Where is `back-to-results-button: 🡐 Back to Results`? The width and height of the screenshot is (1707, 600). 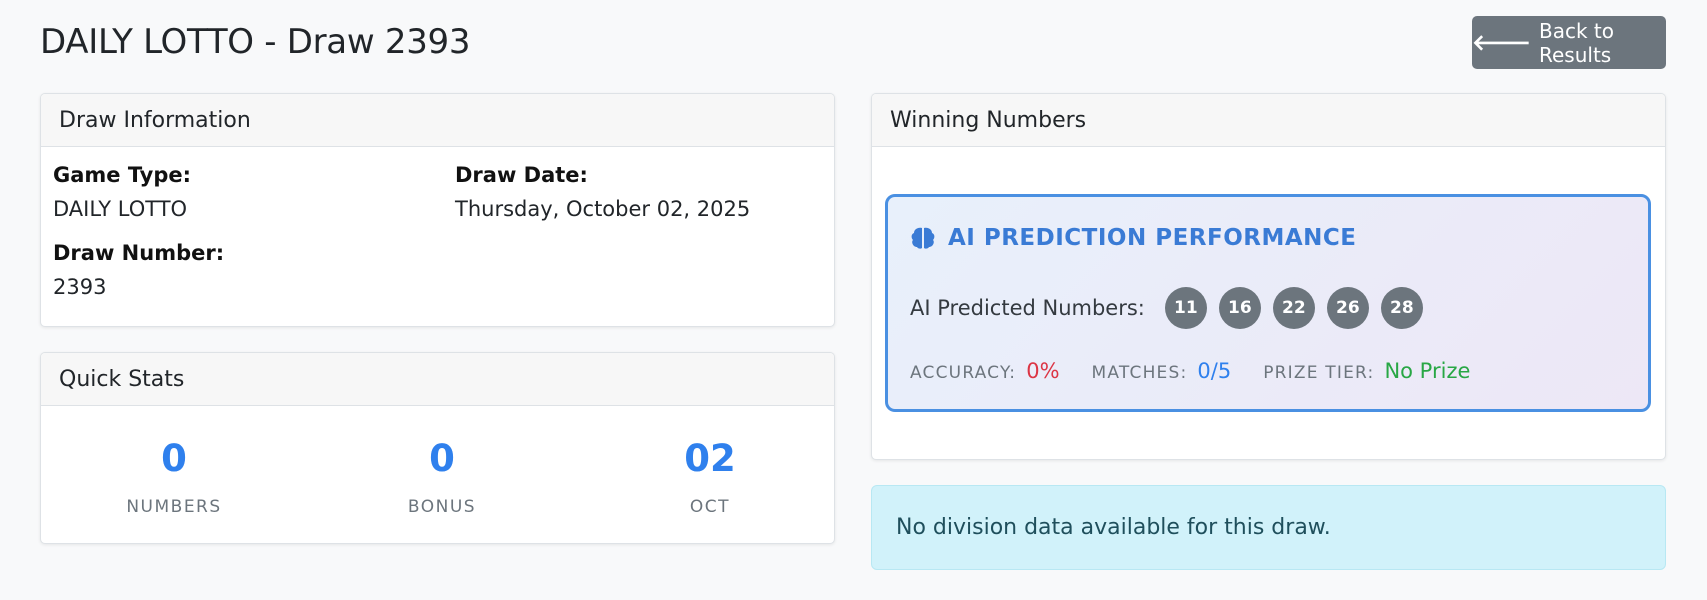 back-to-results-button: 🡐 Back to Results is located at coordinates (1569, 42).